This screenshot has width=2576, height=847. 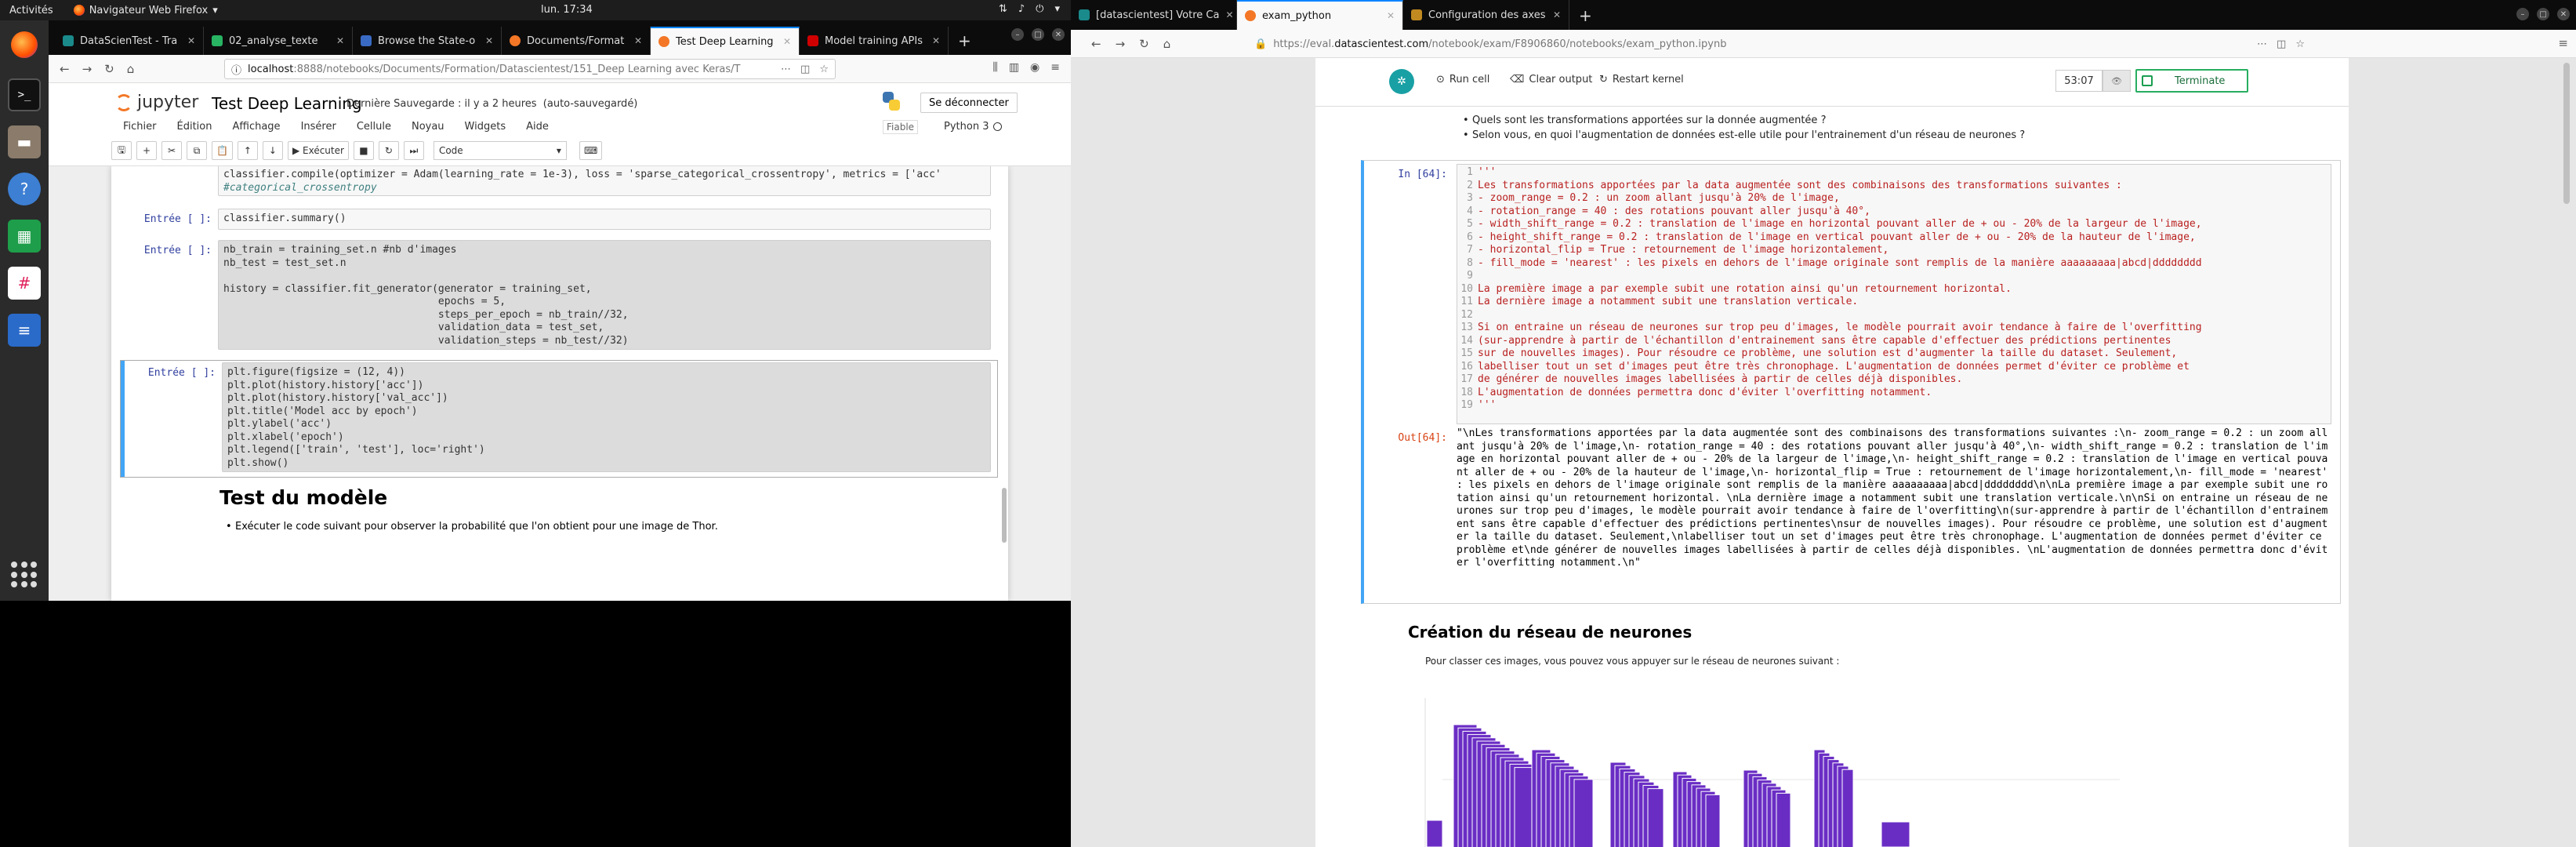 I want to click on tab-test-deep-learning: Test Deep Learning ✕, so click(x=725, y=41).